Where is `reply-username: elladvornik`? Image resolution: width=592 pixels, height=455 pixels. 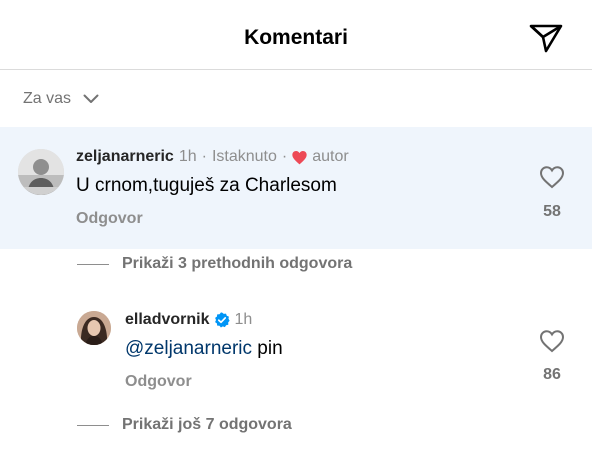
reply-username: elladvornik is located at coordinates (167, 320).